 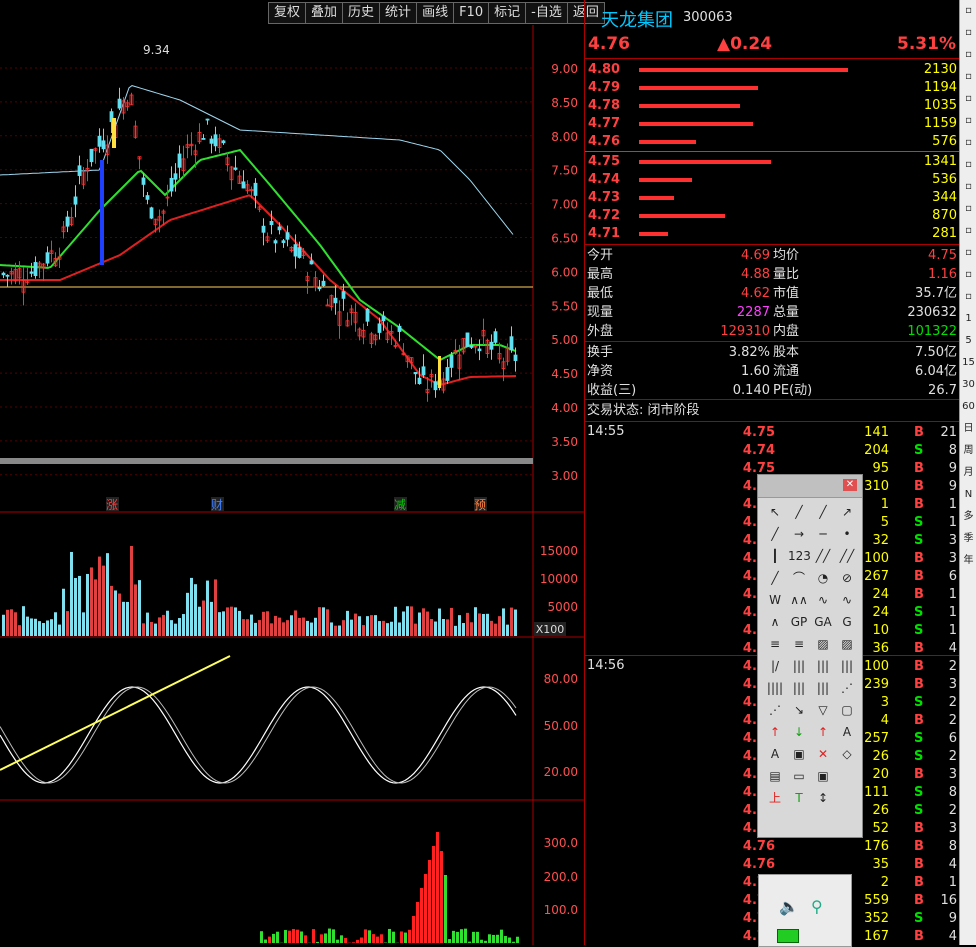 What do you see at coordinates (435, 13) in the screenshot?
I see `toolbar-button-4: 画线` at bounding box center [435, 13].